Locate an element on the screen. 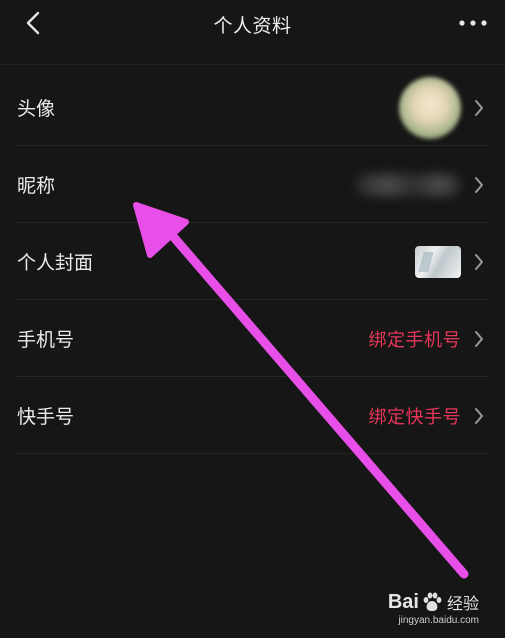 This screenshot has height=638, width=505. page-title: 个人资料 is located at coordinates (252, 26).